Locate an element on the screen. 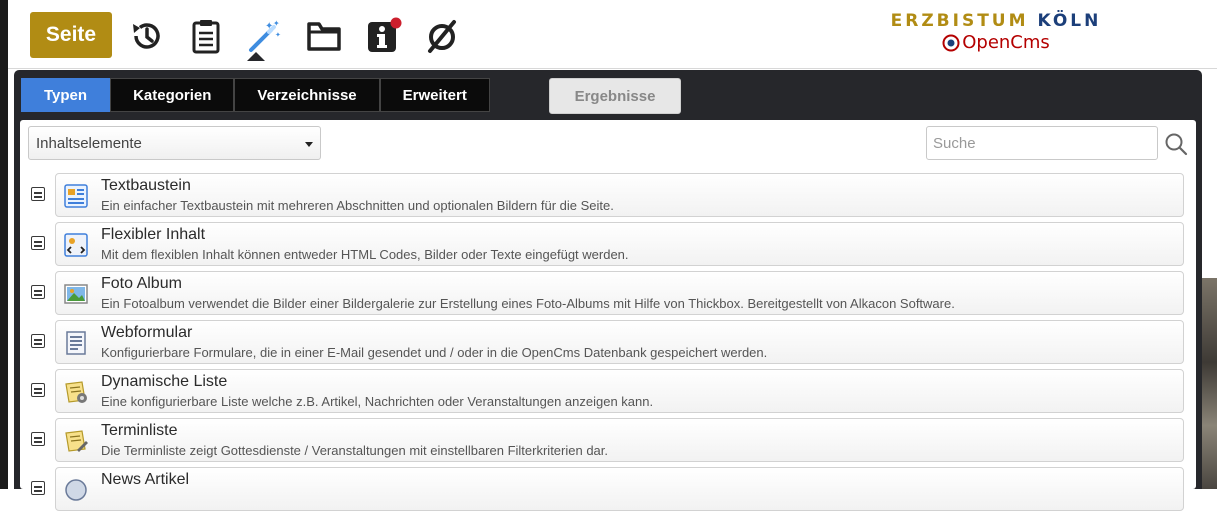 This screenshot has width=1217, height=513. news-article-icon is located at coordinates (76, 490).